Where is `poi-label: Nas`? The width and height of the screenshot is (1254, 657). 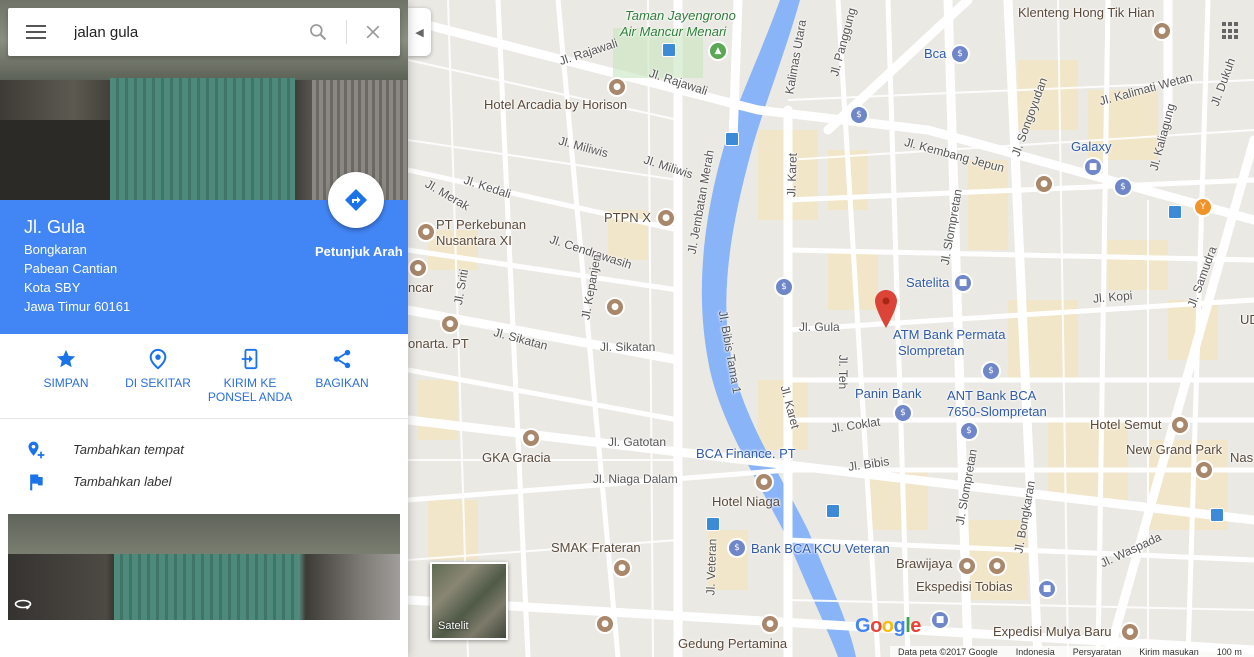
poi-label: Nas is located at coordinates (1241, 457).